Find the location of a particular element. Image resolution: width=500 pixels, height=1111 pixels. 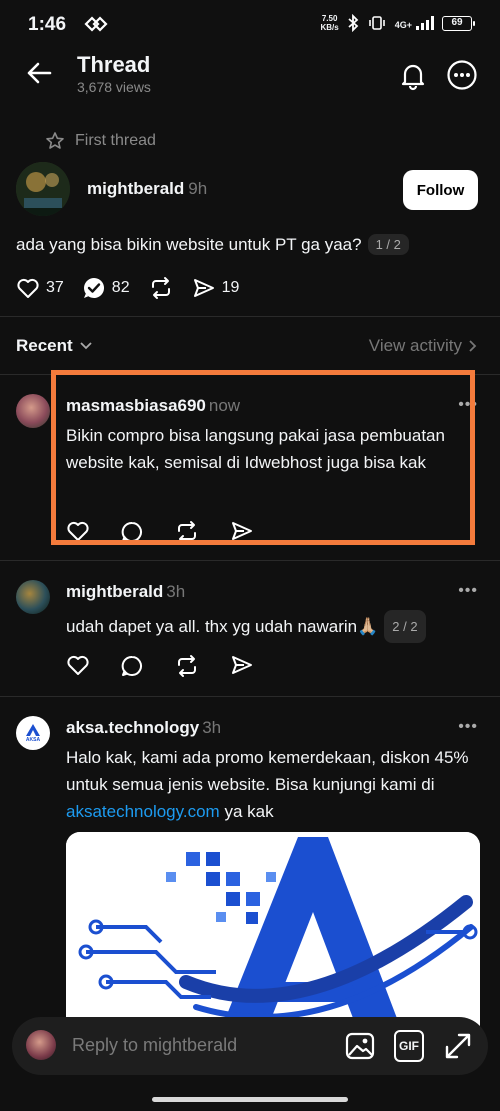

star-icon is located at coordinates (55, 140).